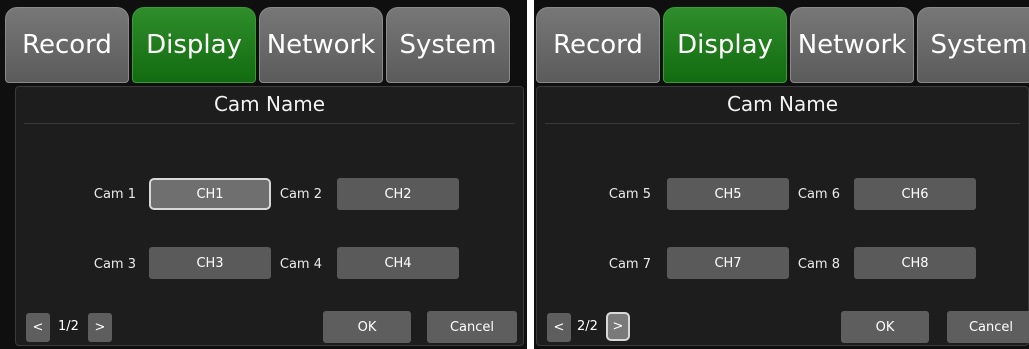 The image size is (1029, 349). What do you see at coordinates (530, 174) in the screenshot?
I see `screen-divider` at bounding box center [530, 174].